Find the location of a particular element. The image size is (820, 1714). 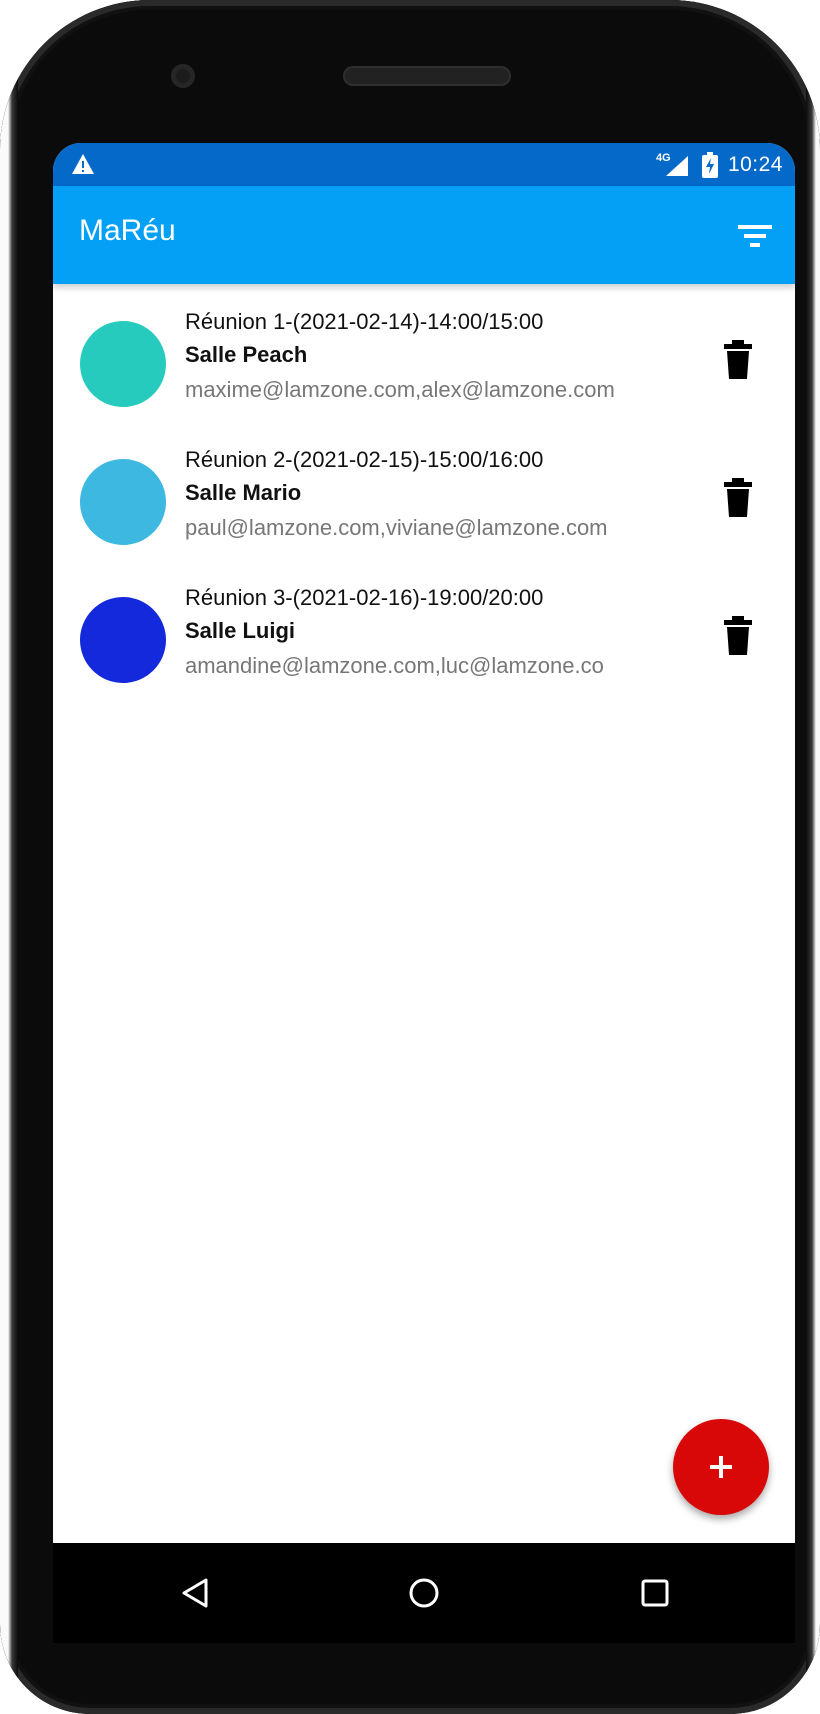

recents-button is located at coordinates (655, 1593).